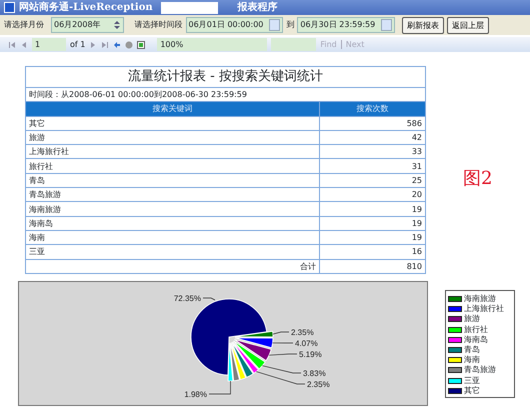 The height and width of the screenshot is (410, 530). I want to click on data-label: 72.35%, so click(187, 298).